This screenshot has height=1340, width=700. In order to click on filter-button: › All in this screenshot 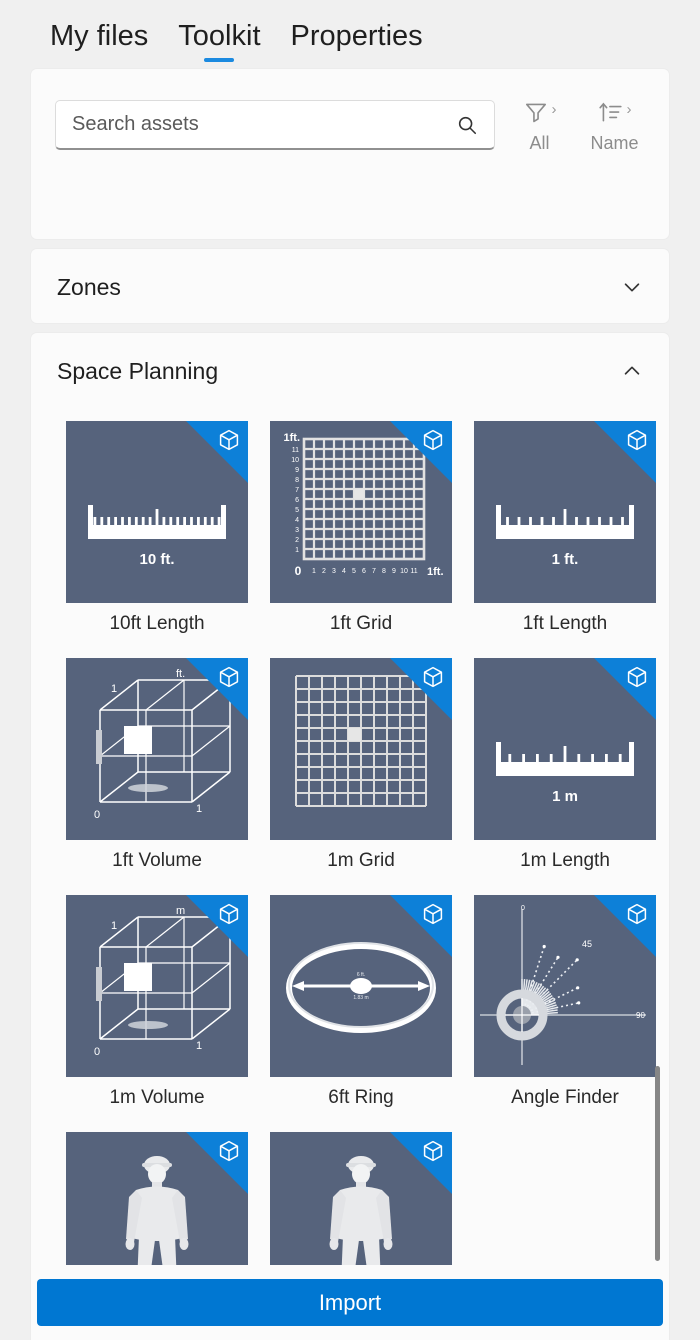, I will do `click(539, 125)`.